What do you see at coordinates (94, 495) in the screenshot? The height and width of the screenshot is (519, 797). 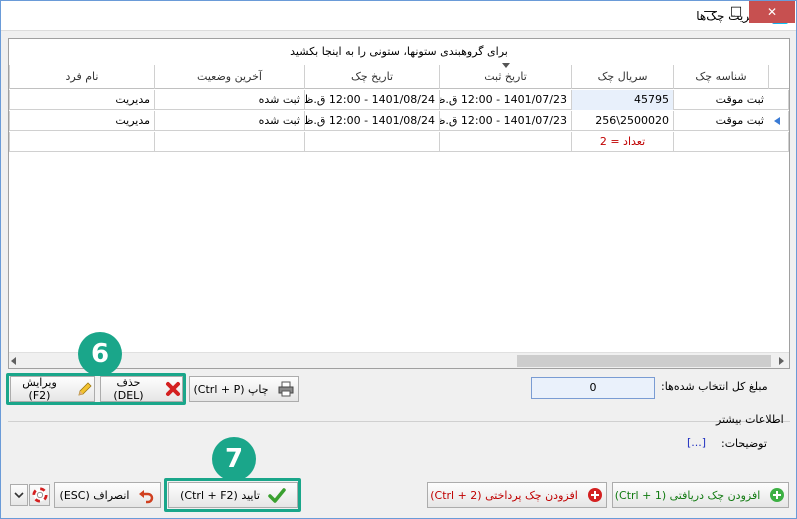 I see `cancel-button-label: انصراف (ESC)` at bounding box center [94, 495].